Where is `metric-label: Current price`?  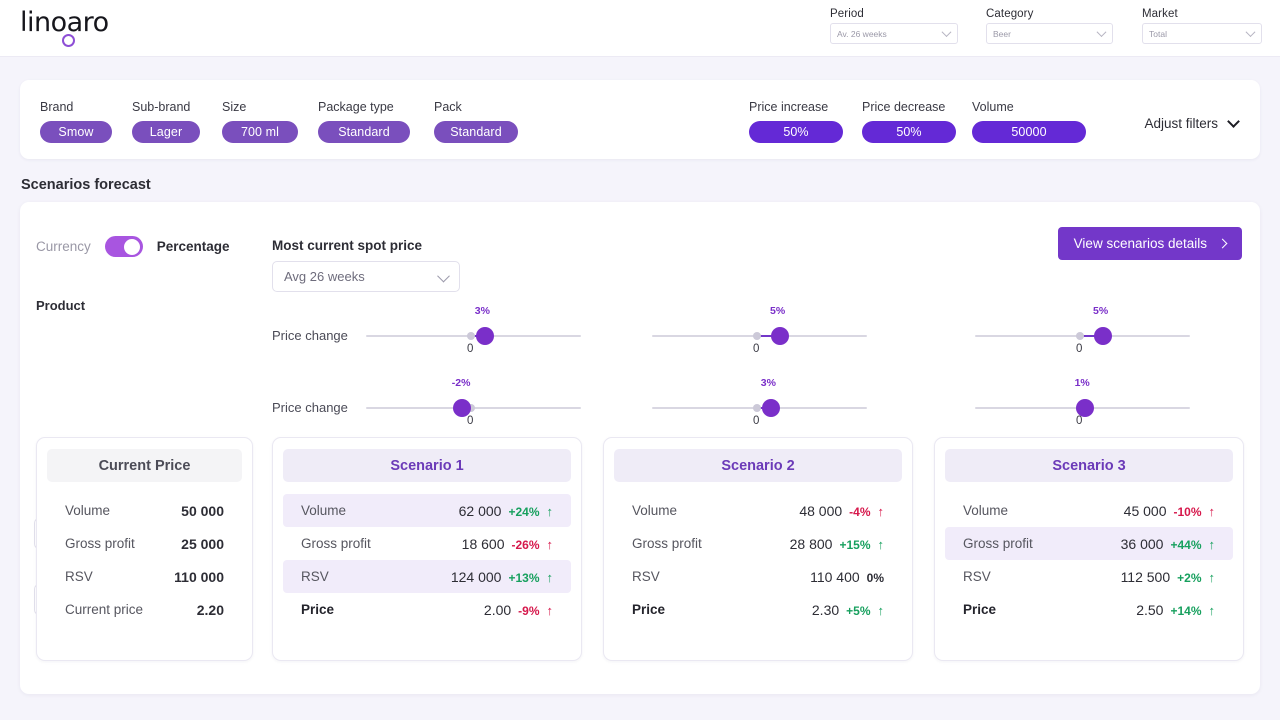 metric-label: Current price is located at coordinates (104, 609).